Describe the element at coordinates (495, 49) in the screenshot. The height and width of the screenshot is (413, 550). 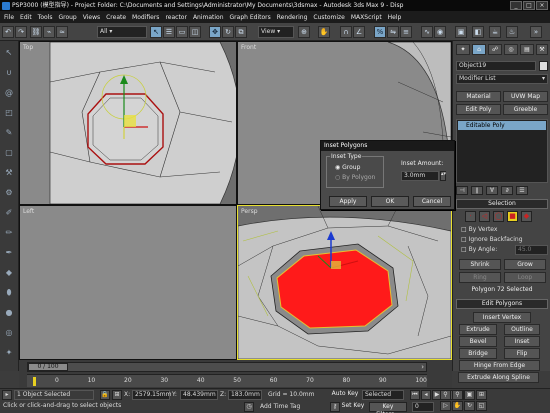
I see `hierarchy-tab-icon: ☍` at that location.